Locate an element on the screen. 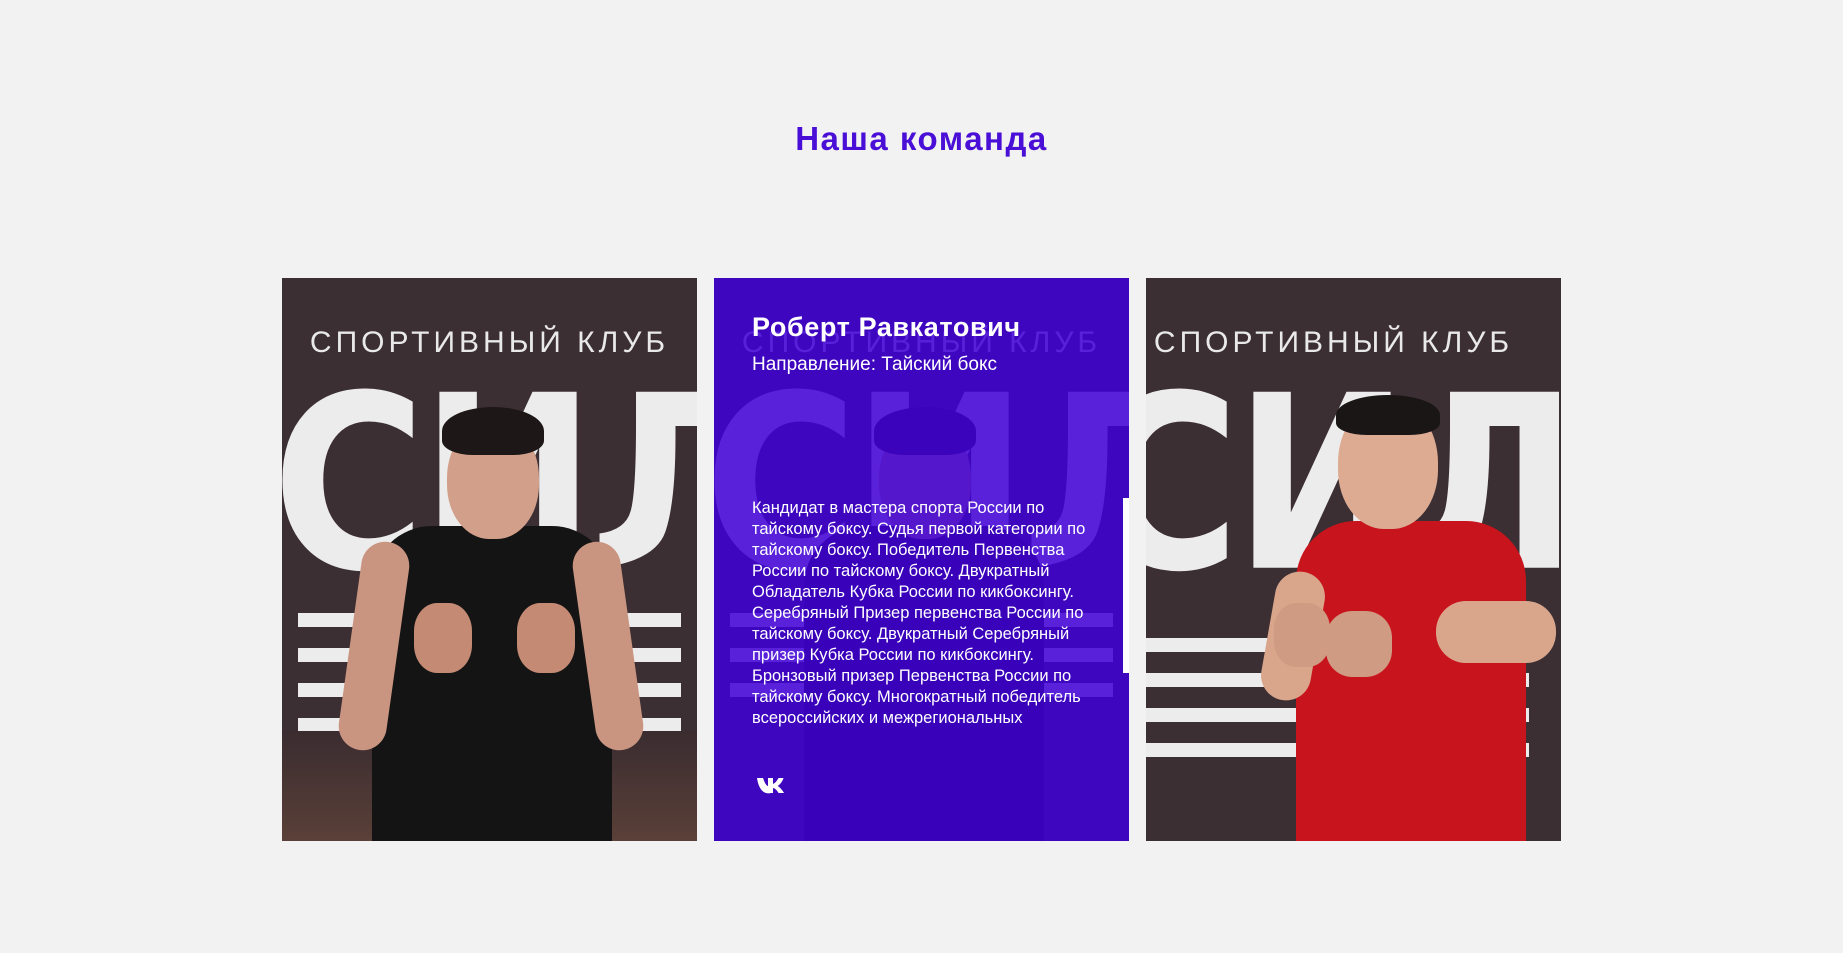 This screenshot has height=953, width=1843. team-card-1: СПОРТИВНЫЙ КЛУБ СИЛА is located at coordinates (489, 559).